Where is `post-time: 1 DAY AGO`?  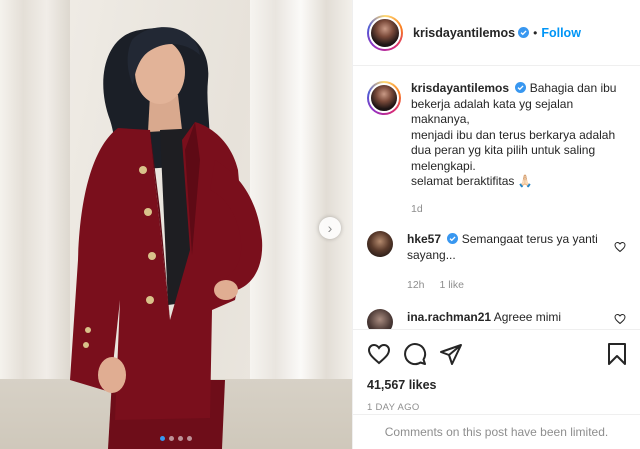
post-time: 1 DAY AGO is located at coordinates (497, 407).